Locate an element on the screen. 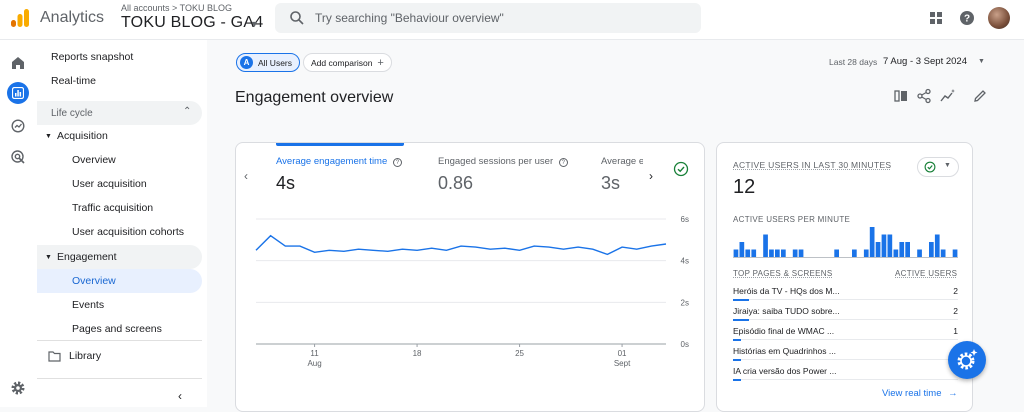 The width and height of the screenshot is (1024, 412). sidebar-item-engagement-overview: Overview is located at coordinates (119, 281).